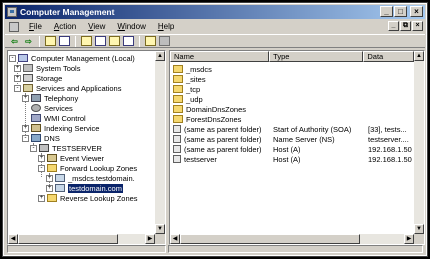 Image resolution: width=430 pixels, height=259 pixels. I want to click on menu-file: File, so click(35, 26).